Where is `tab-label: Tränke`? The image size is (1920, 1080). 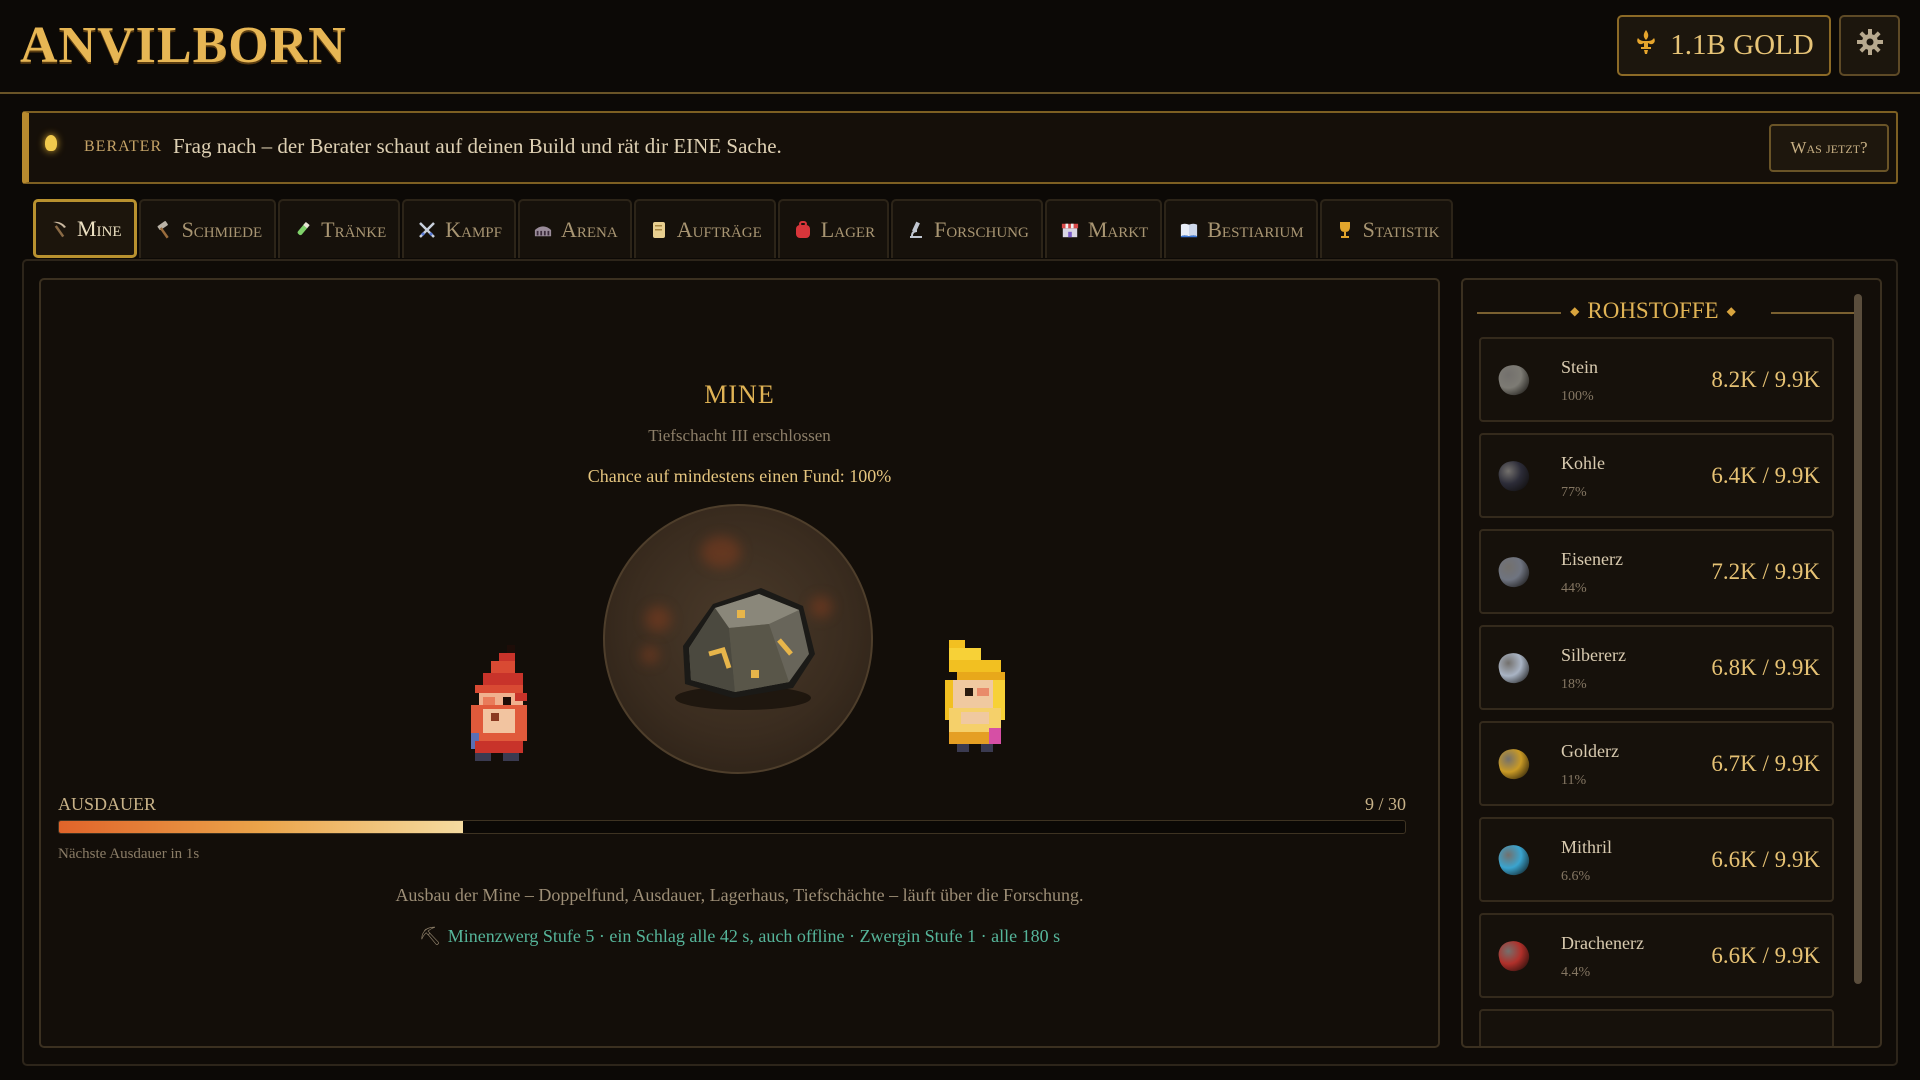 tab-label: Tränke is located at coordinates (354, 229).